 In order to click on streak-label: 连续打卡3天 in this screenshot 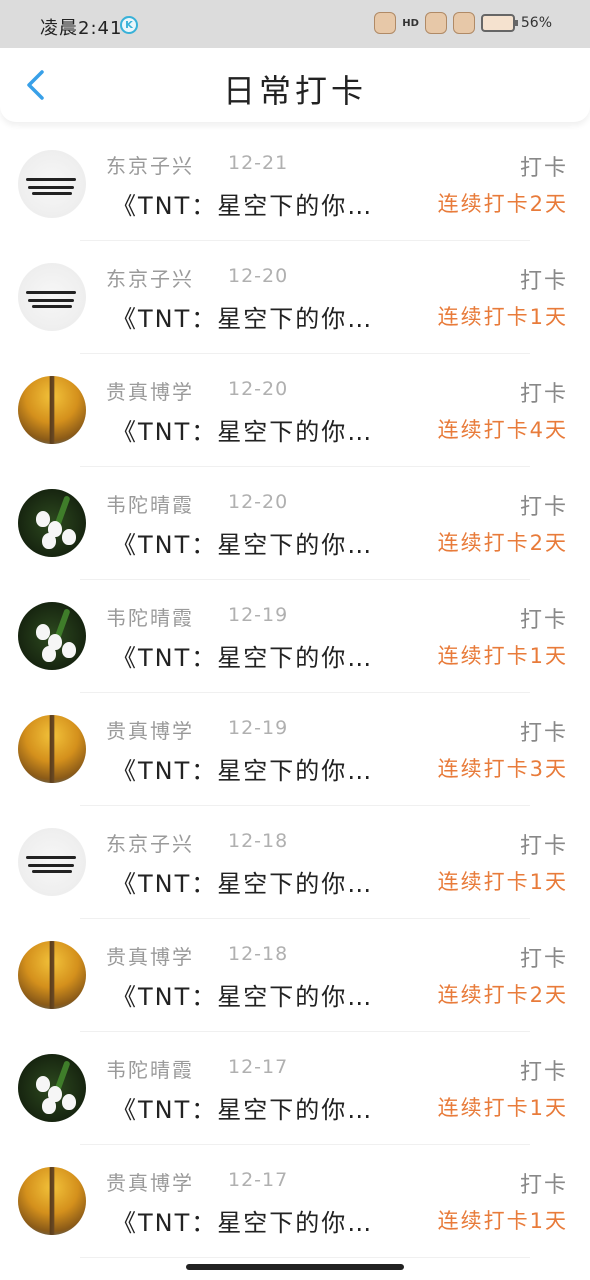, I will do `click(502, 769)`.